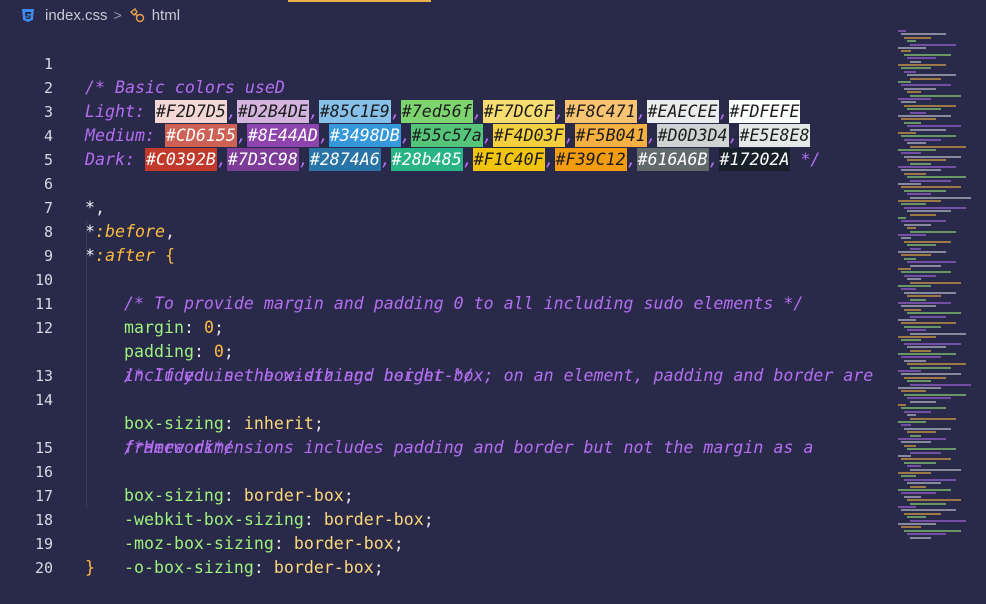  I want to click on code-line: 18 -o-box-sizing: border-box;, so click(445, 530).